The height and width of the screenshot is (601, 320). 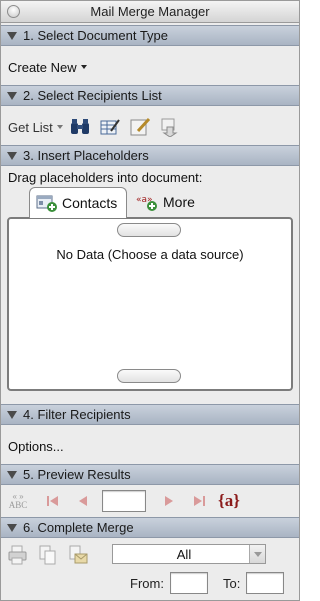 I want to click on create-new-label: Create New, so click(x=42, y=67).